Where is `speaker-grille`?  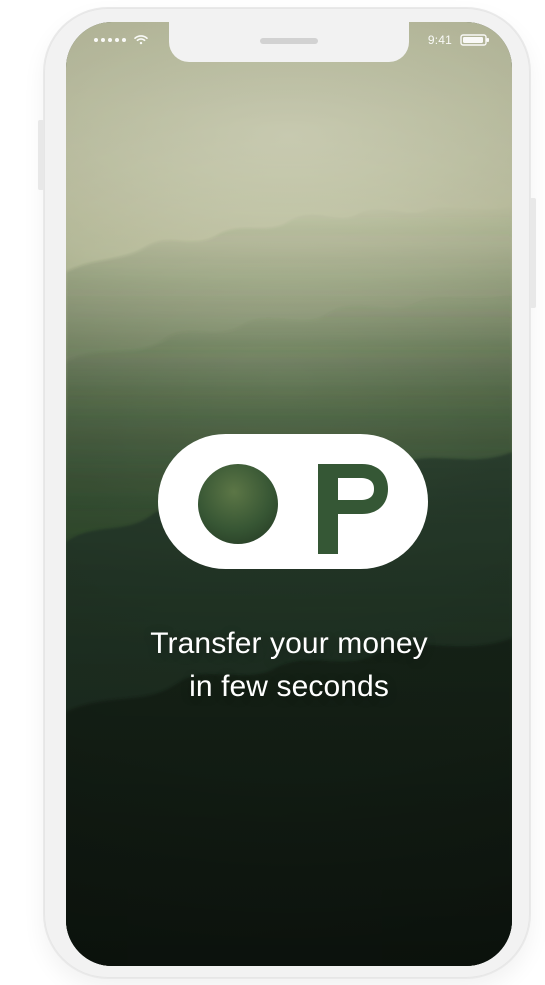
speaker-grille is located at coordinates (289, 41).